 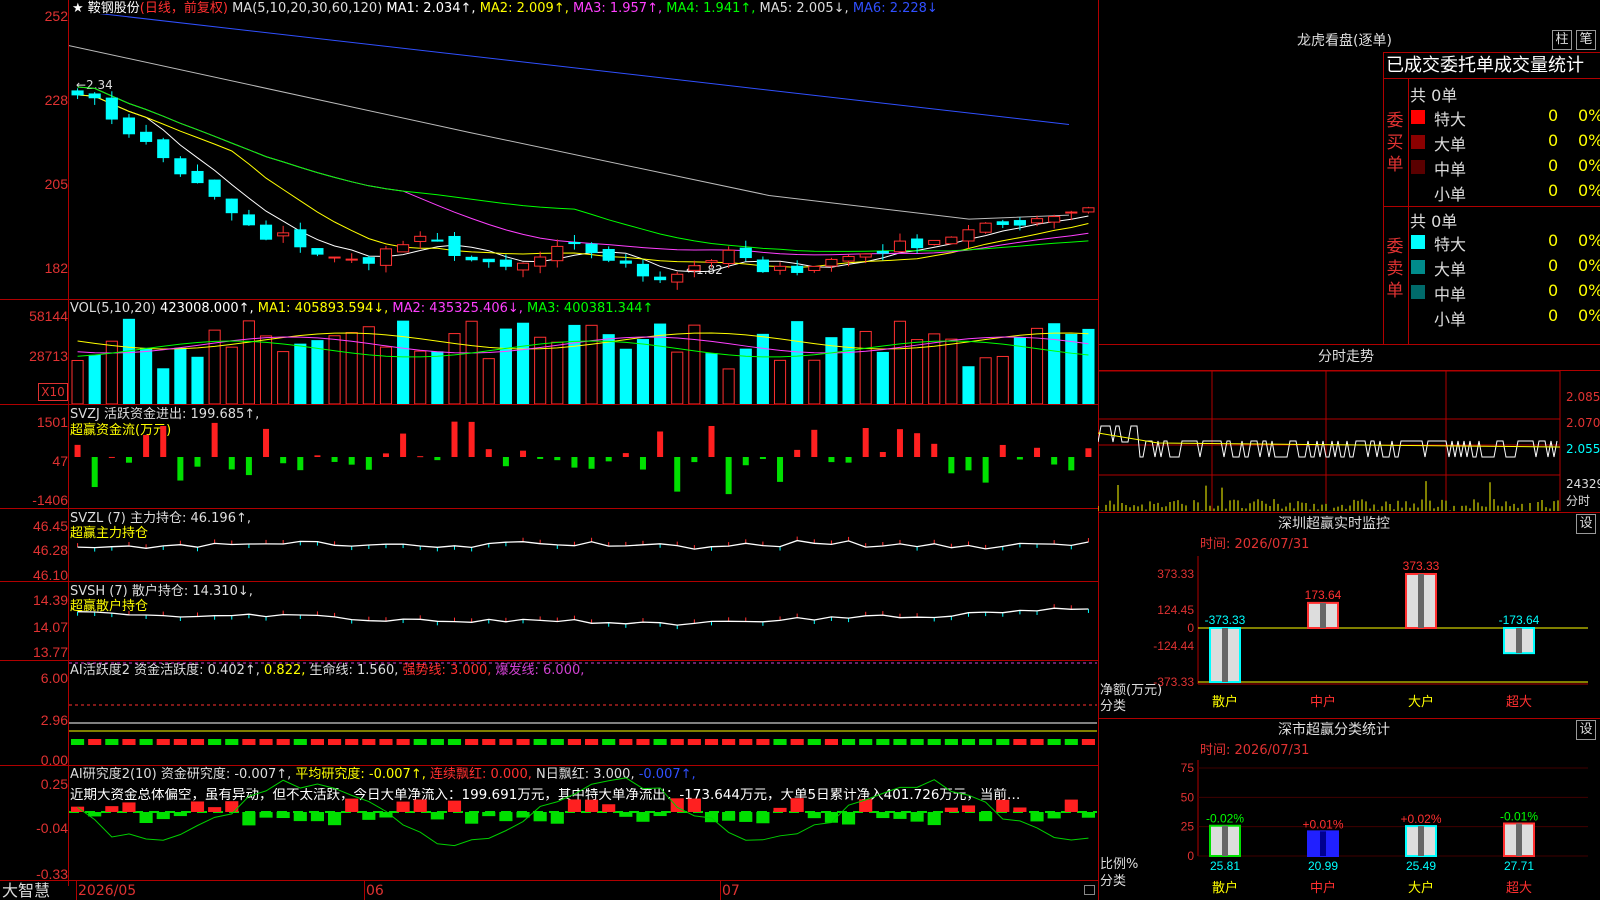 I want to click on sm-settings-button: 设, so click(x=1586, y=730).